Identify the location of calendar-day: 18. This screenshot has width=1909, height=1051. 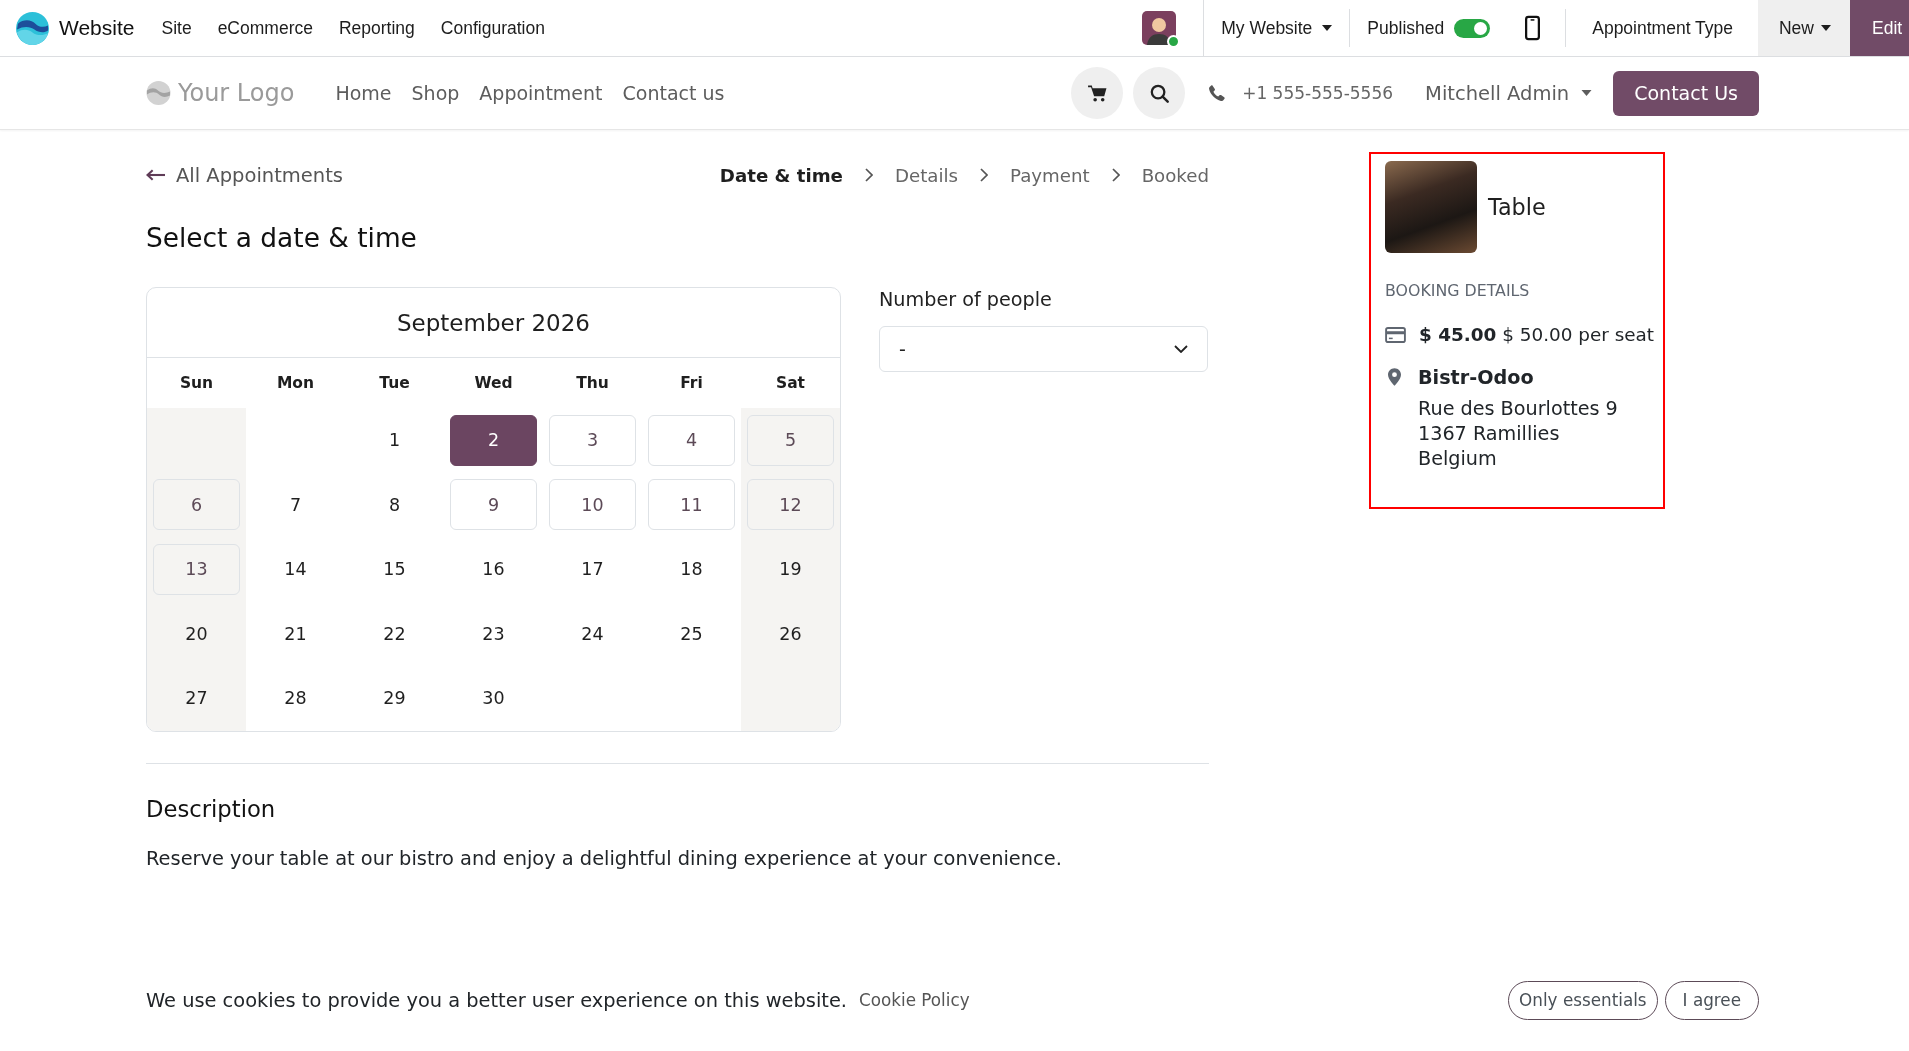
(691, 569).